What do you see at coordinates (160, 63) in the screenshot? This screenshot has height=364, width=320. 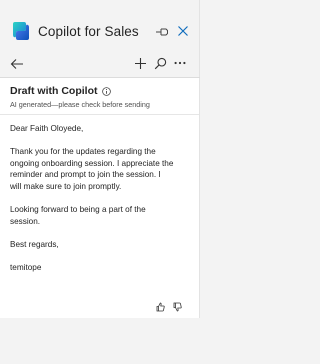 I see `search-icon` at bounding box center [160, 63].